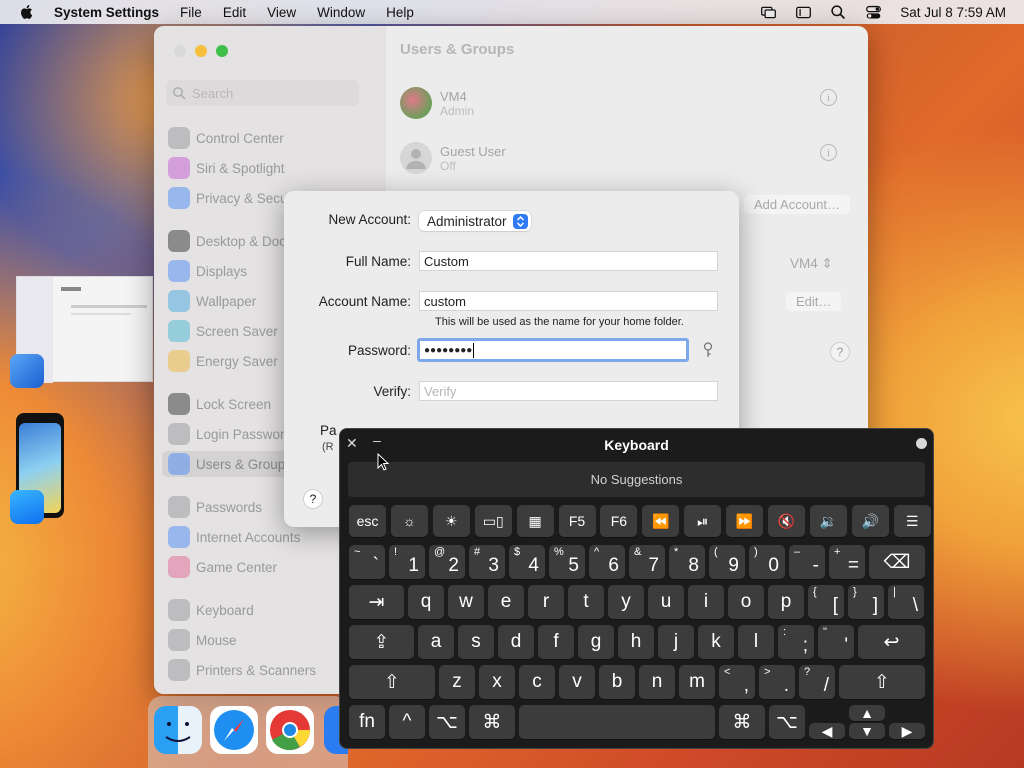 This screenshot has height=768, width=1024. Describe the element at coordinates (807, 562) in the screenshot. I see `key: – -` at that location.